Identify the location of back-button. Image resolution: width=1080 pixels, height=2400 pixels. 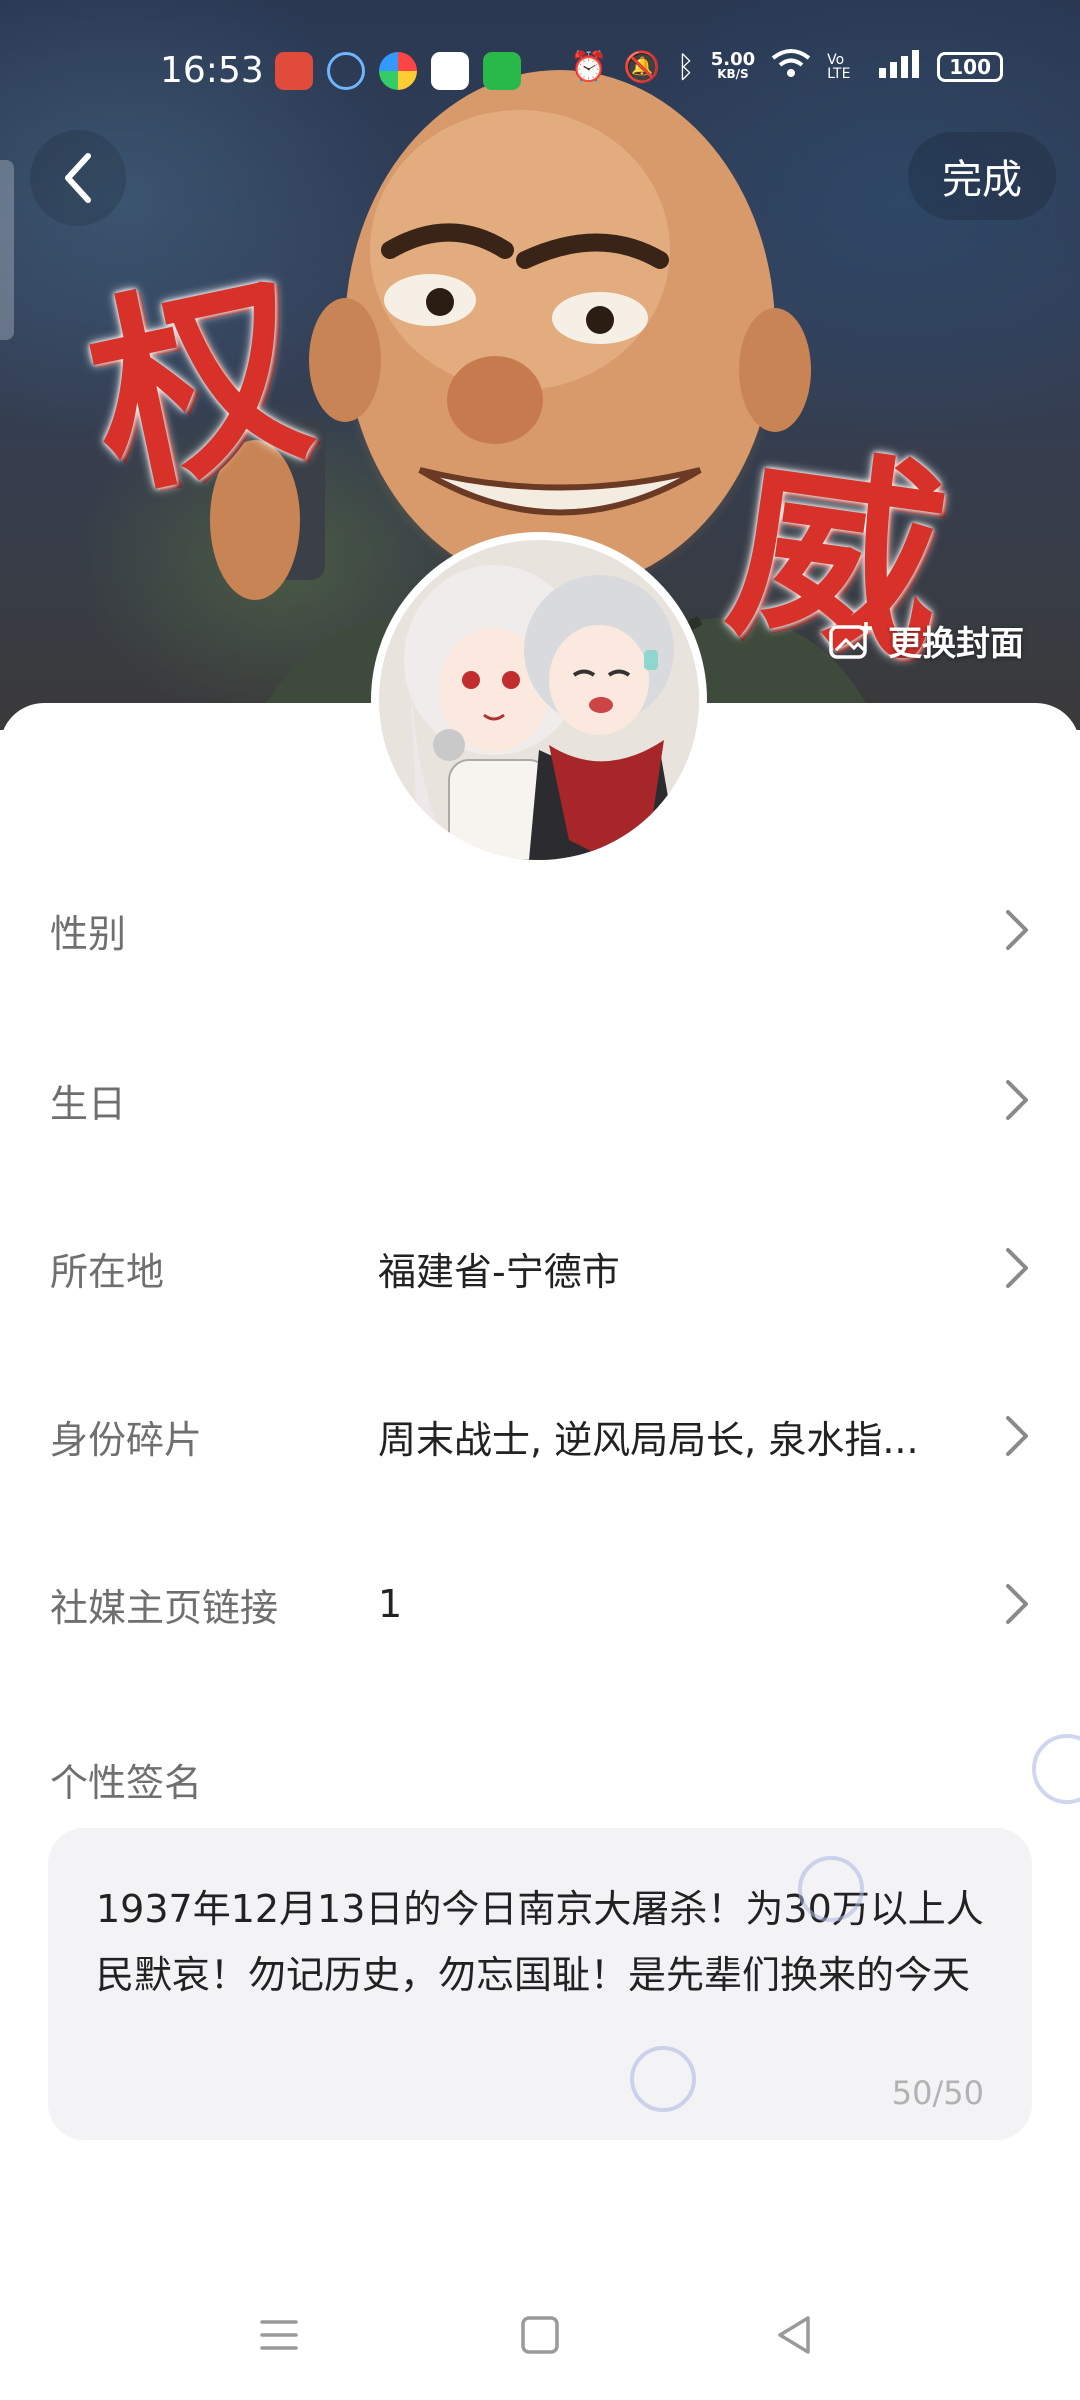
(78, 178).